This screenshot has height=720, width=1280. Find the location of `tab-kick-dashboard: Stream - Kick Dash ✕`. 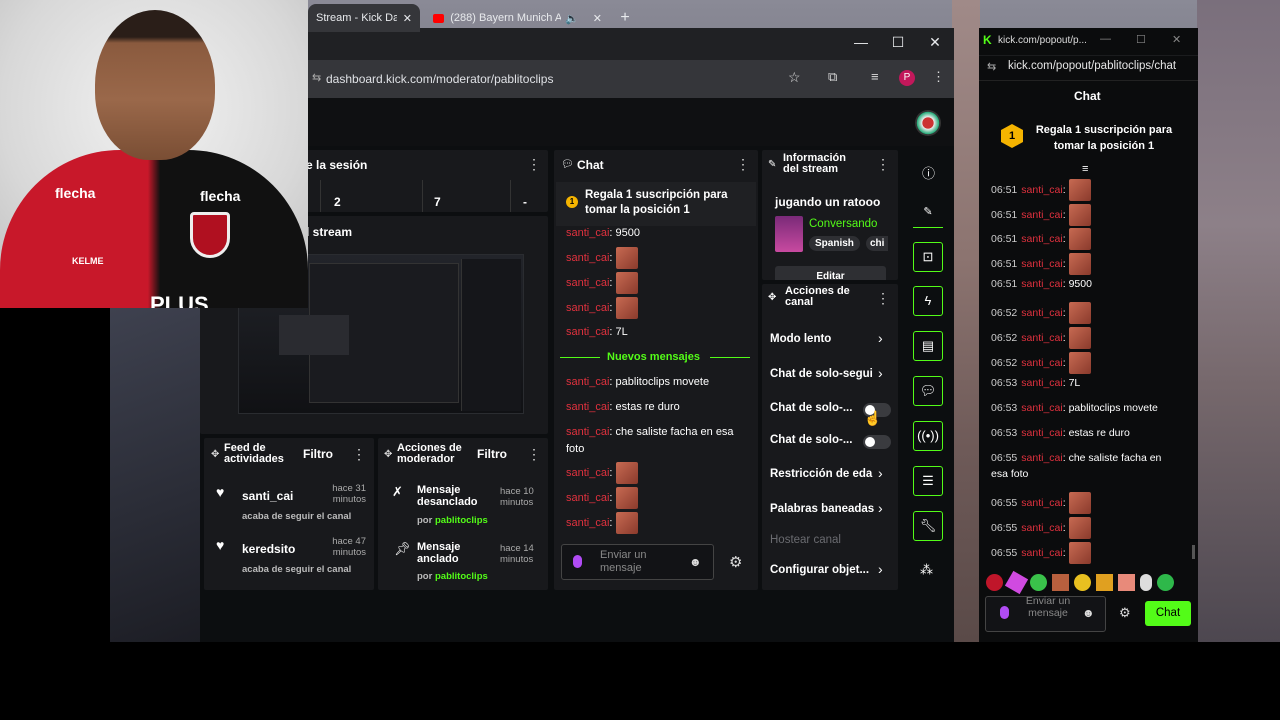

tab-kick-dashboard: Stream - Kick Dash ✕ is located at coordinates (364, 18).